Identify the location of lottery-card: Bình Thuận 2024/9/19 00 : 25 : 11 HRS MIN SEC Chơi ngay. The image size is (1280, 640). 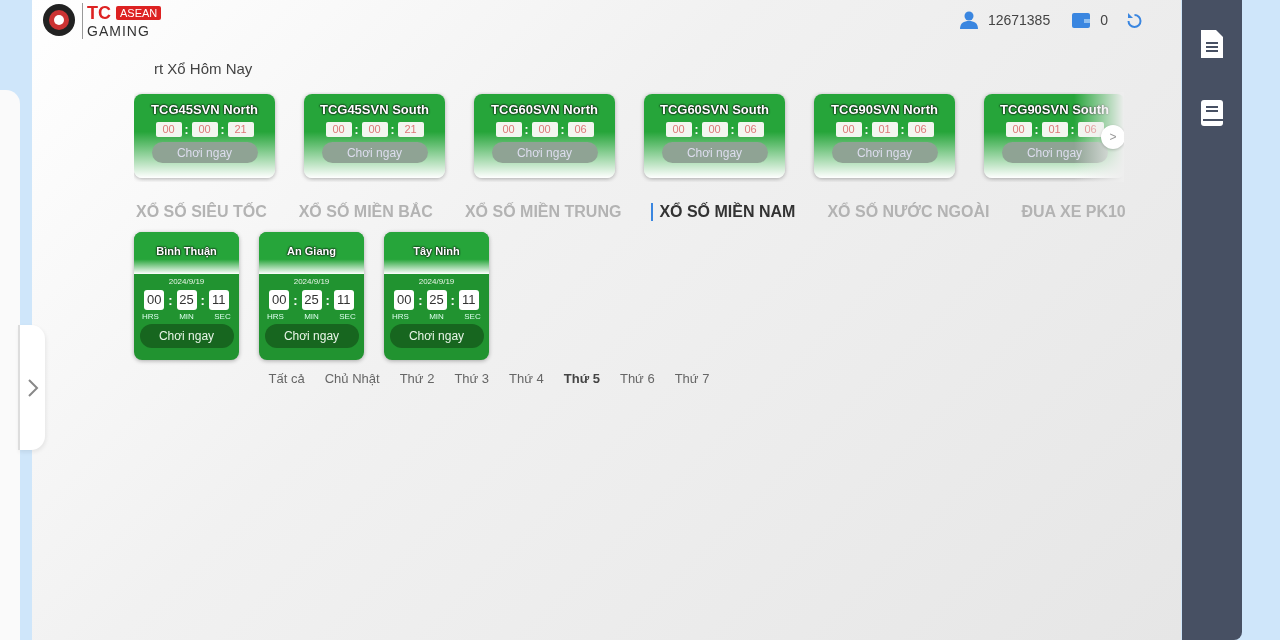
(186, 296).